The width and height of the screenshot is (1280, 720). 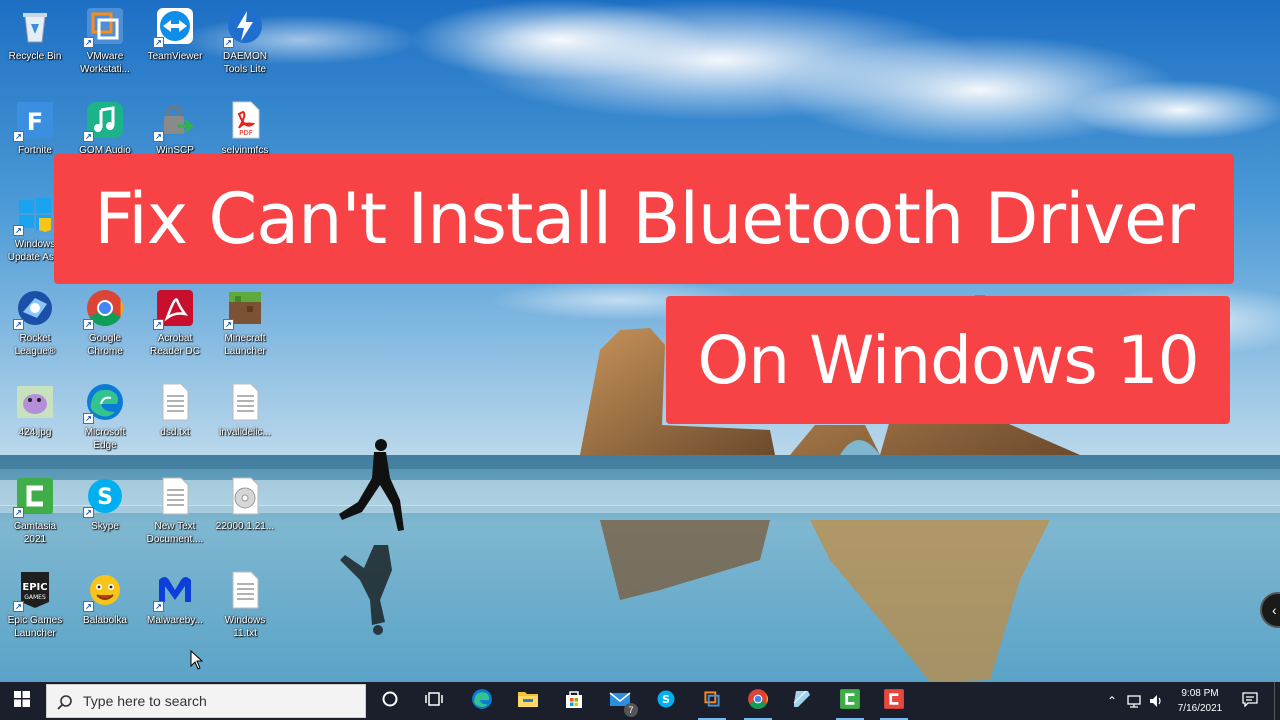 I want to click on skype-icon: S, so click(x=666, y=701).